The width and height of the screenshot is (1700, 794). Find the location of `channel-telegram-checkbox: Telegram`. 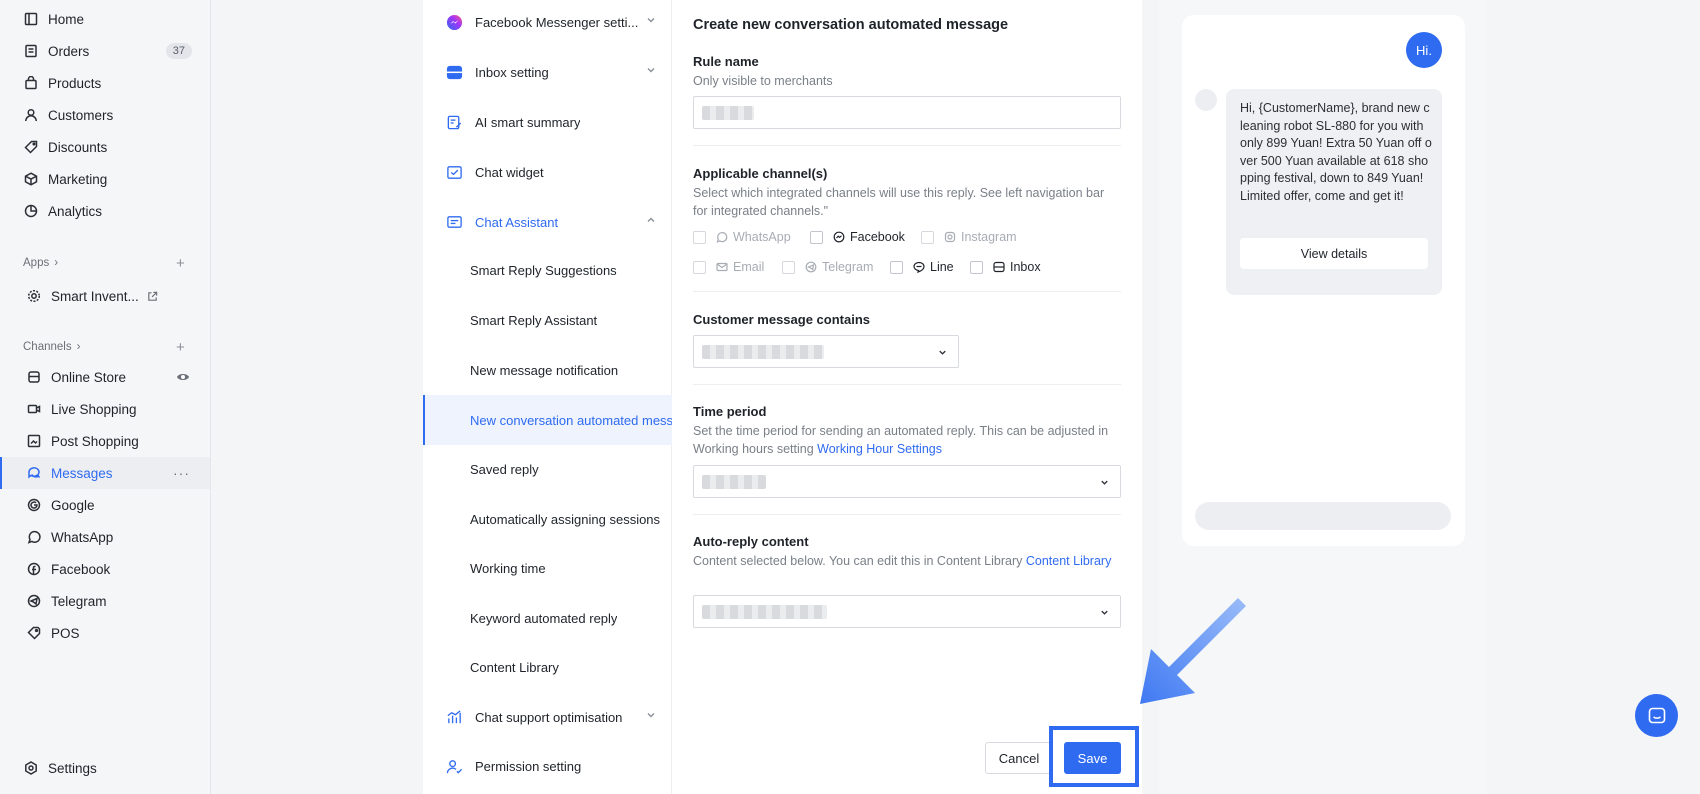

channel-telegram-checkbox: Telegram is located at coordinates (827, 267).